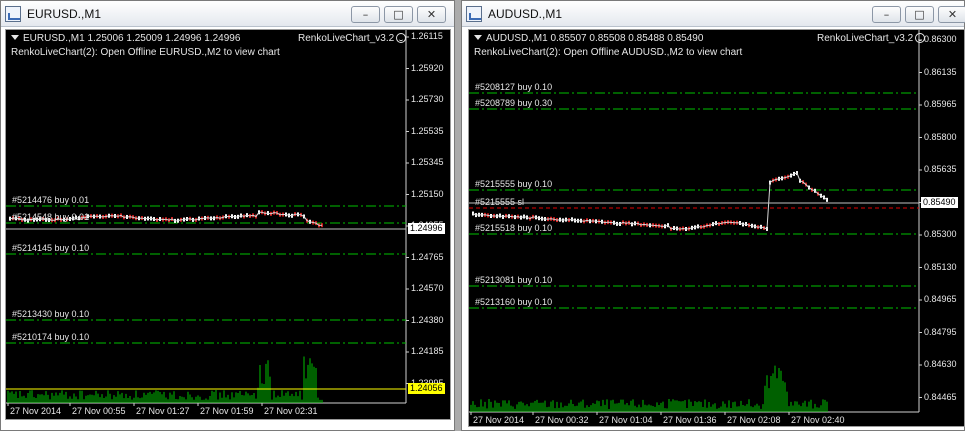  Describe the element at coordinates (51, 217) in the screenshot. I see `order-label: #5214548 buy 0.01` at that location.